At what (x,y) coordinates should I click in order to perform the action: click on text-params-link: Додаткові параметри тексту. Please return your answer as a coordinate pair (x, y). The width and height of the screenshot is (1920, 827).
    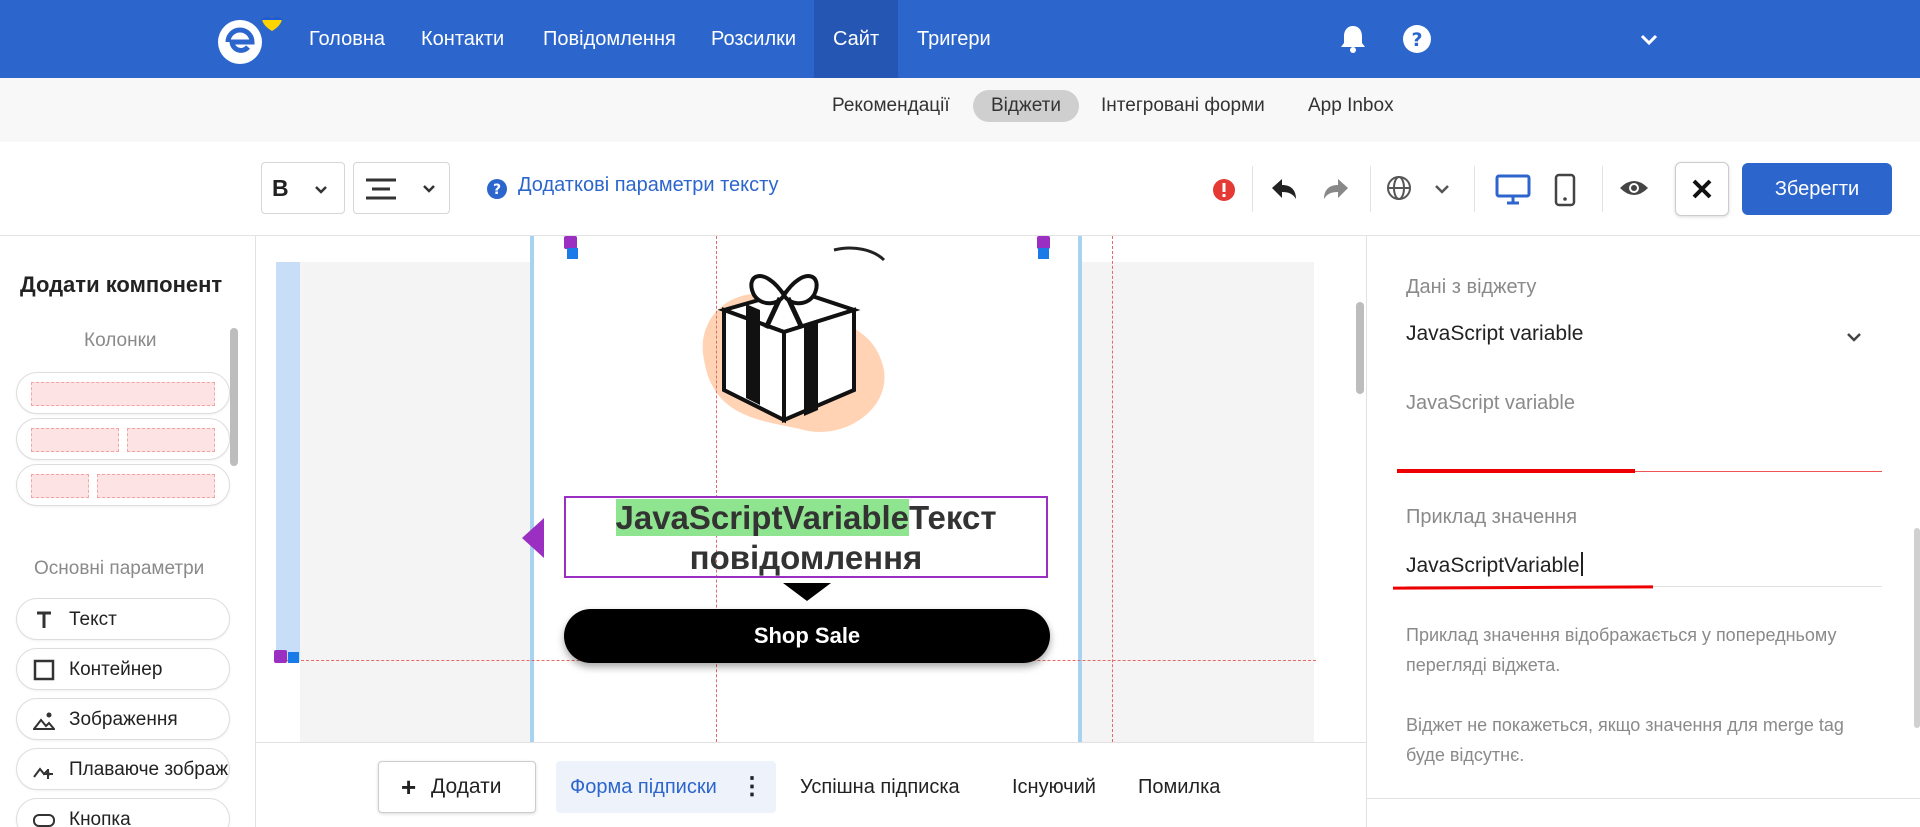
    Looking at the image, I should click on (648, 185).